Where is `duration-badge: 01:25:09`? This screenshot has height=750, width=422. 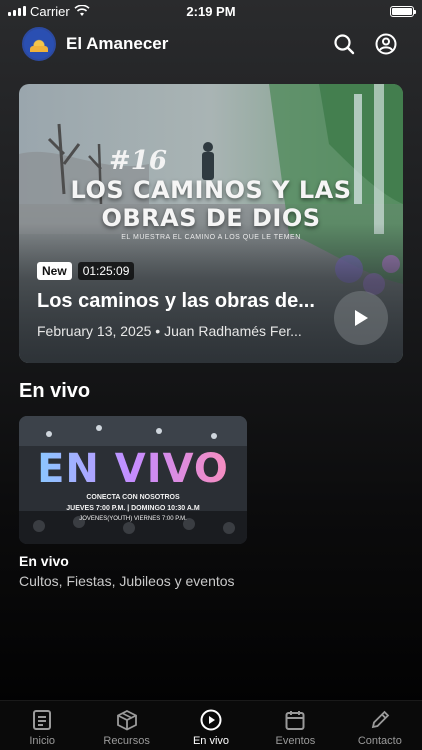 duration-badge: 01:25:09 is located at coordinates (106, 271).